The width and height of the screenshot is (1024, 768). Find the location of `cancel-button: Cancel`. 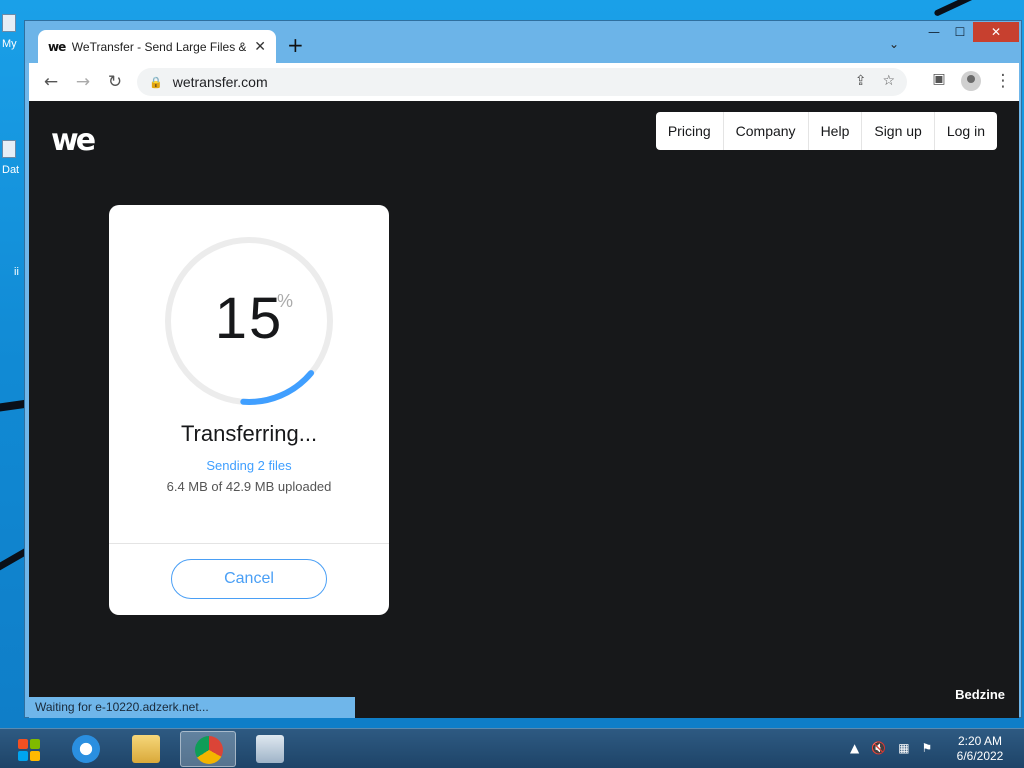

cancel-button: Cancel is located at coordinates (249, 579).